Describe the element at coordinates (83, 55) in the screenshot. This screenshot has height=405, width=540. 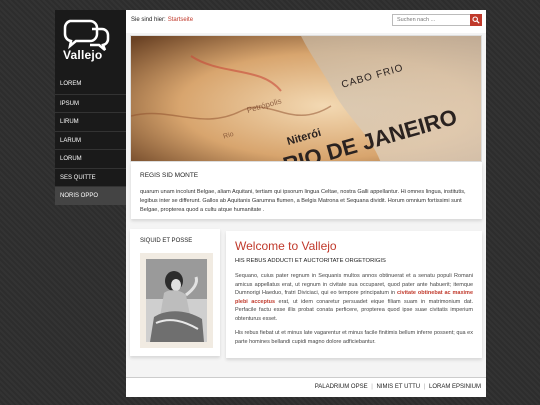
I see `logo-text: Vallejo` at that location.